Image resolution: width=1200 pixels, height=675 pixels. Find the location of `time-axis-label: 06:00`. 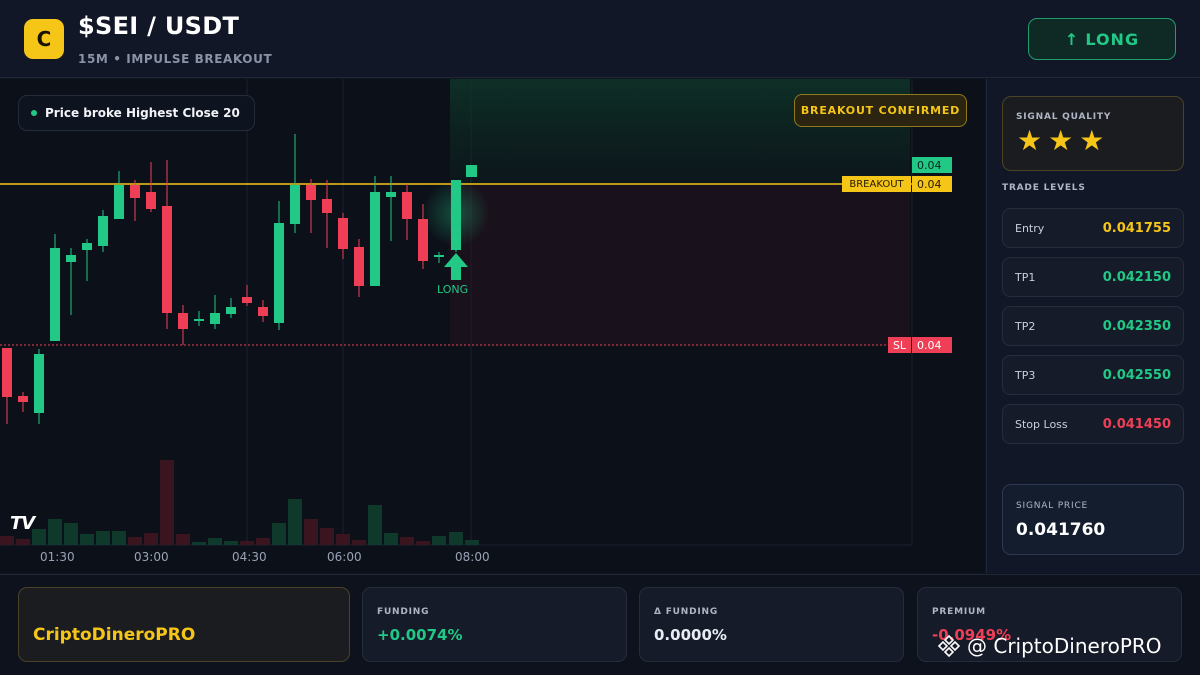

time-axis-label: 06:00 is located at coordinates (344, 557).